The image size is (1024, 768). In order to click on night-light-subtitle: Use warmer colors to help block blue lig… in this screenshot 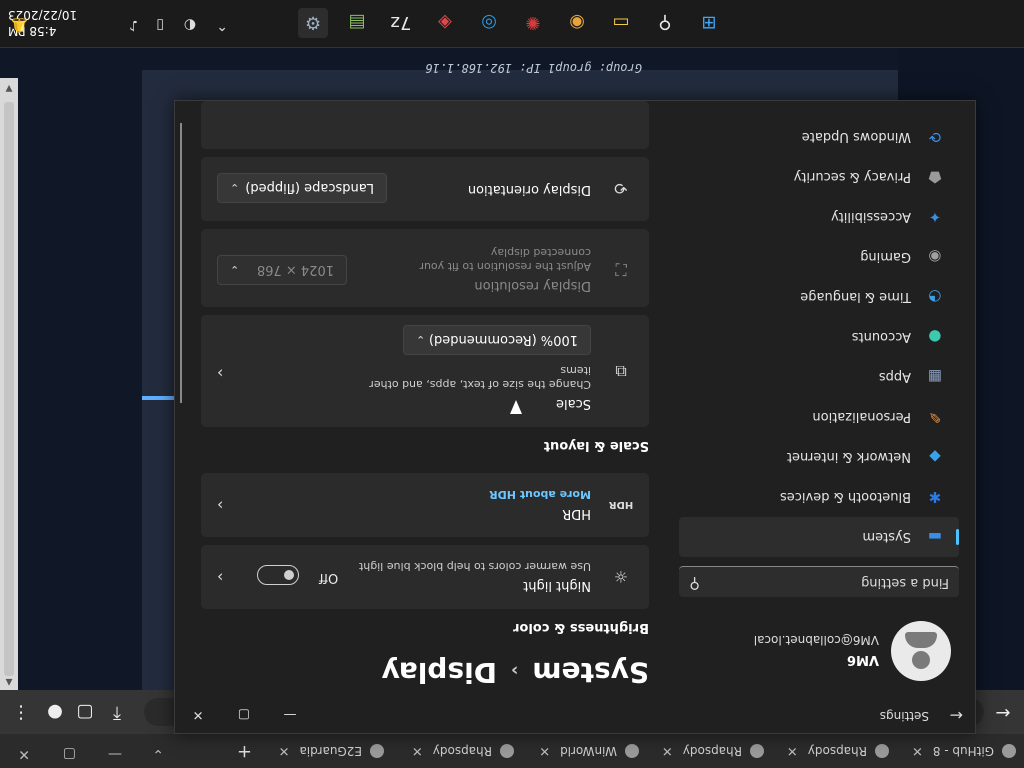, I will do `click(474, 566)`.